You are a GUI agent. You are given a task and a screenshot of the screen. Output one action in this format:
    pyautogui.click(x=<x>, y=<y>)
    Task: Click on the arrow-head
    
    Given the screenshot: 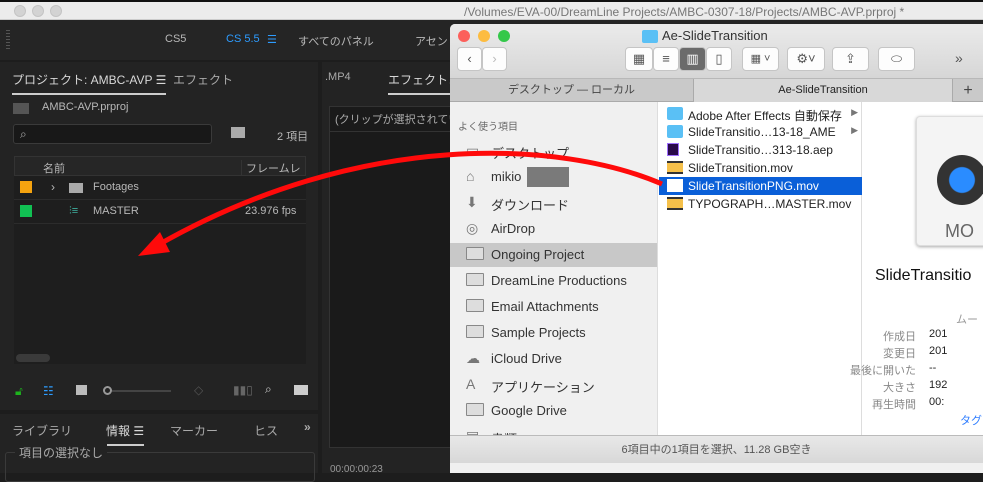 What is the action you would take?
    pyautogui.click(x=154, y=244)
    